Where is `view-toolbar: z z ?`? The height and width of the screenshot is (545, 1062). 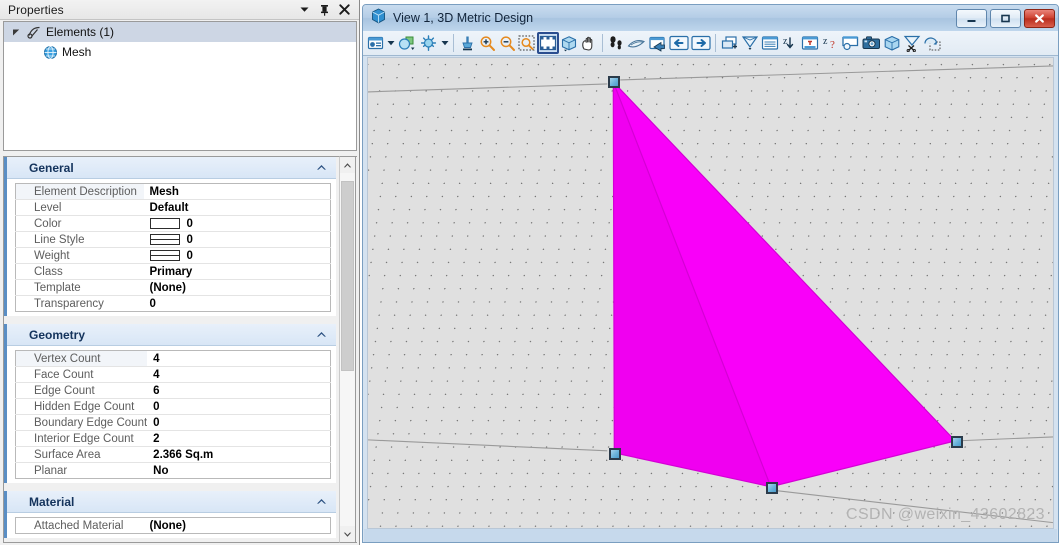 view-toolbar: z z ? is located at coordinates (710, 43).